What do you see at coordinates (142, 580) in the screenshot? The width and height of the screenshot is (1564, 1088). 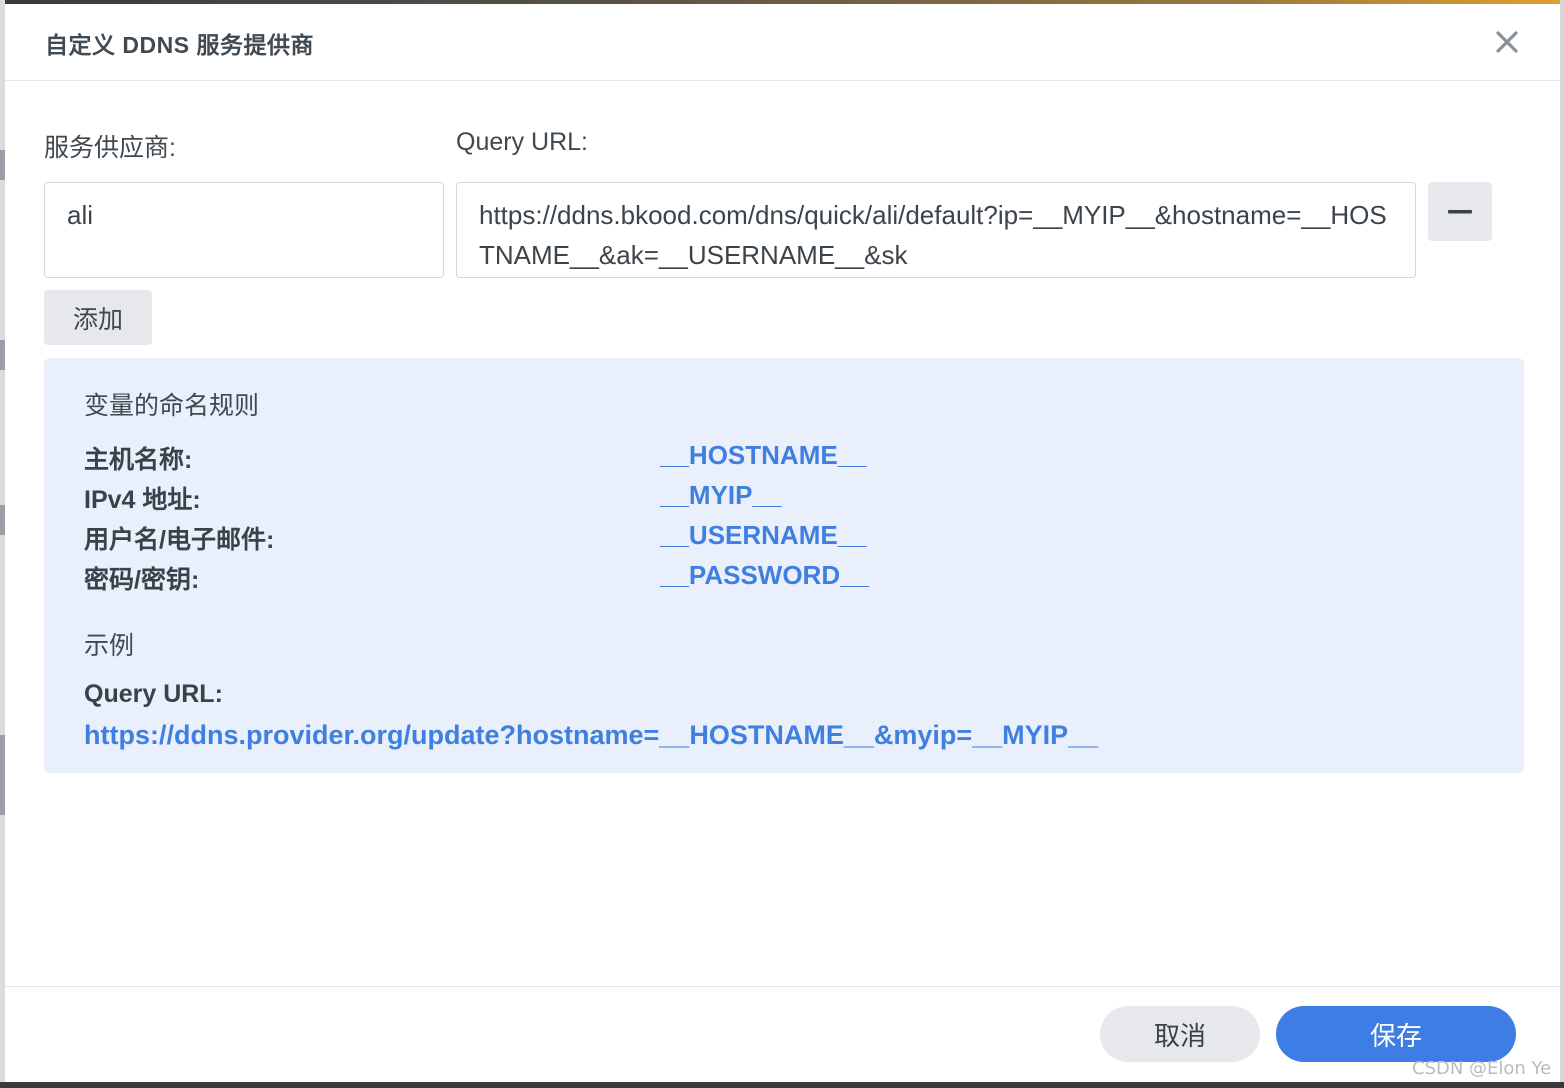 I see `variable-label: 密码/密钥:` at bounding box center [142, 580].